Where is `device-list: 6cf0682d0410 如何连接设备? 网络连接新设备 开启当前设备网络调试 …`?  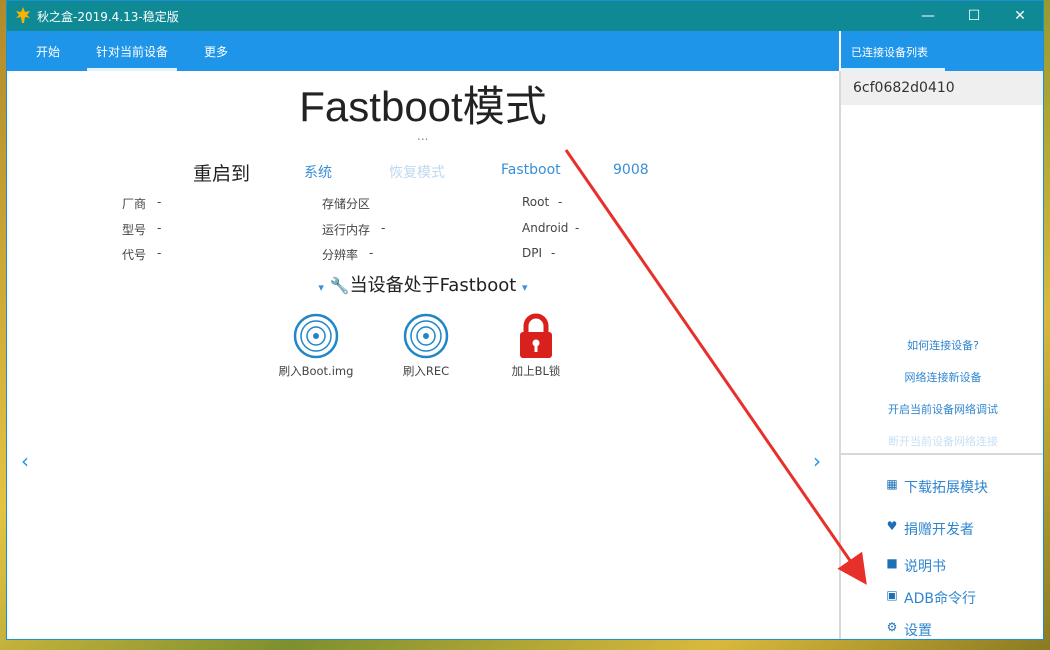
device-list: 6cf0682d0410 如何连接设备? 网络连接新设备 开启当前设备网络调试 … is located at coordinates (942, 261).